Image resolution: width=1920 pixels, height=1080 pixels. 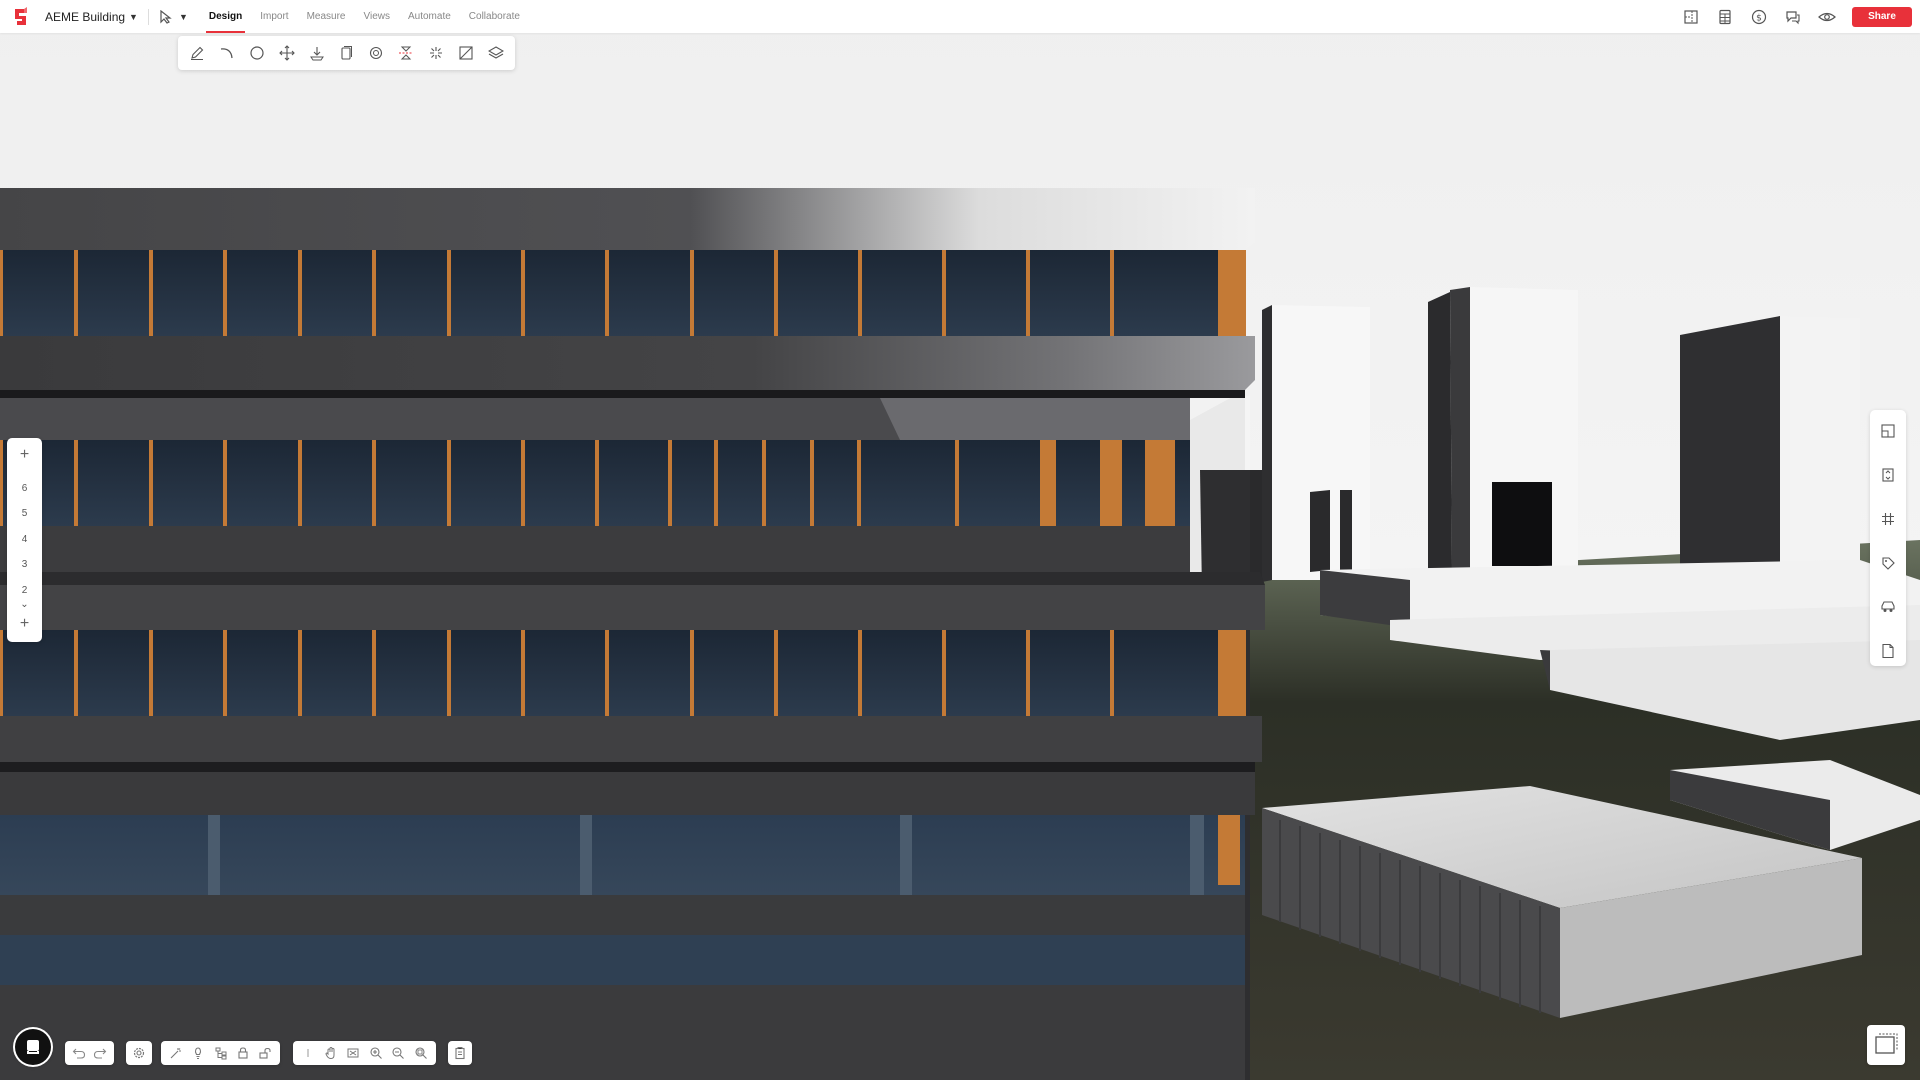 I want to click on grid-icon, so click(x=1888, y=519).